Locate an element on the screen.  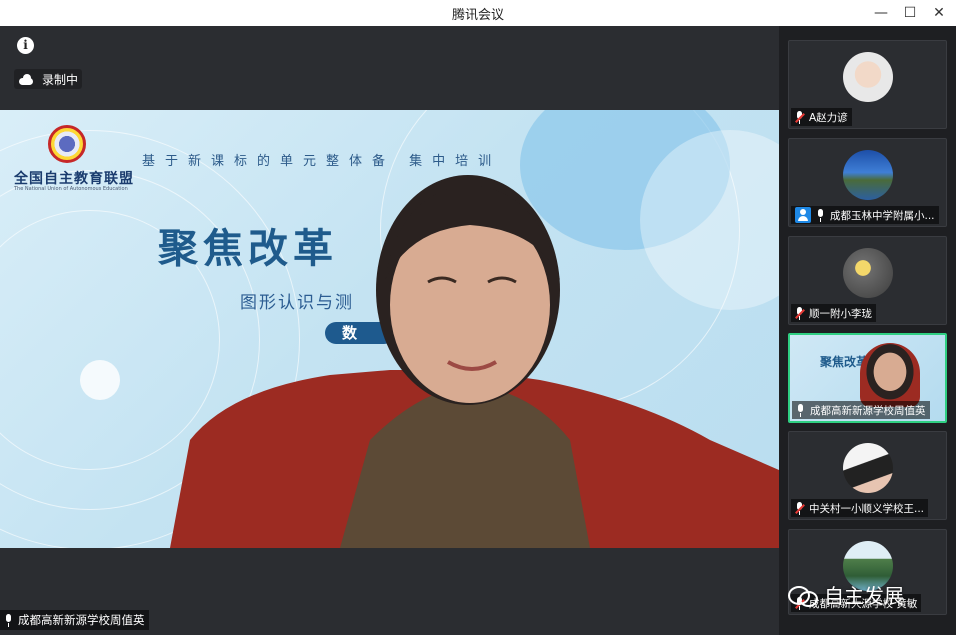
participant-name: A赵力谚 is located at coordinates (828, 117).